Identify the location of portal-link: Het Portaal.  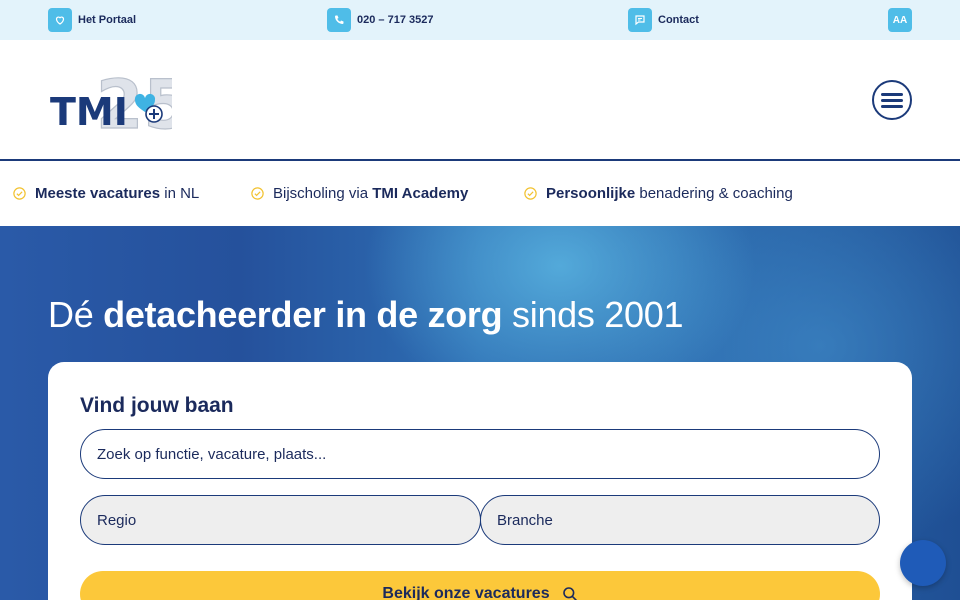
(92, 20).